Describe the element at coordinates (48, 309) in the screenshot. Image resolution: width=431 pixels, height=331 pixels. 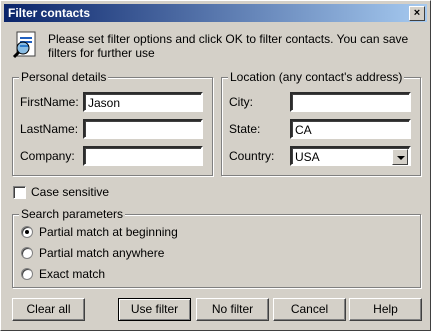
I see `clear-all-button: Clear all` at that location.